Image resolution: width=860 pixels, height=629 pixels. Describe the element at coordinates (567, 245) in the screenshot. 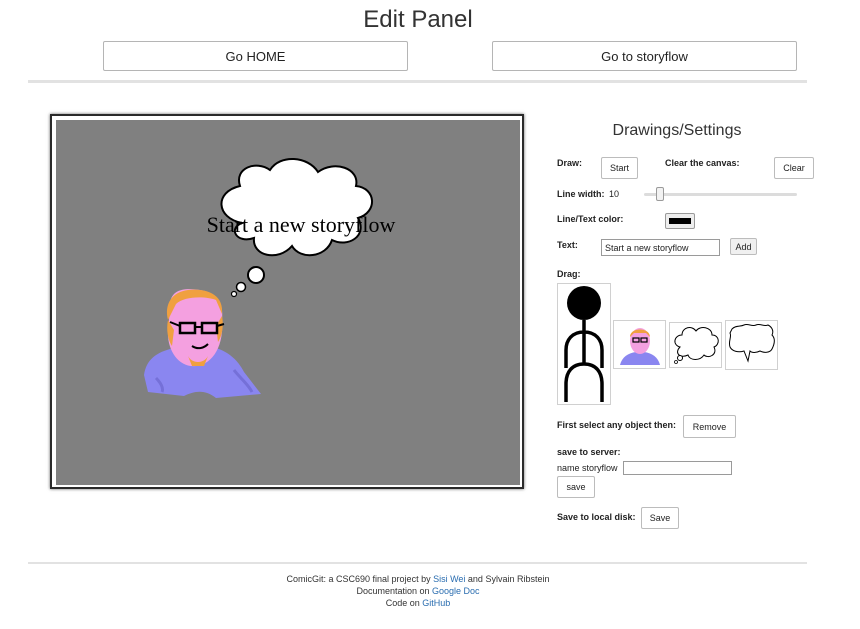

I see `text-label: Text:` at that location.